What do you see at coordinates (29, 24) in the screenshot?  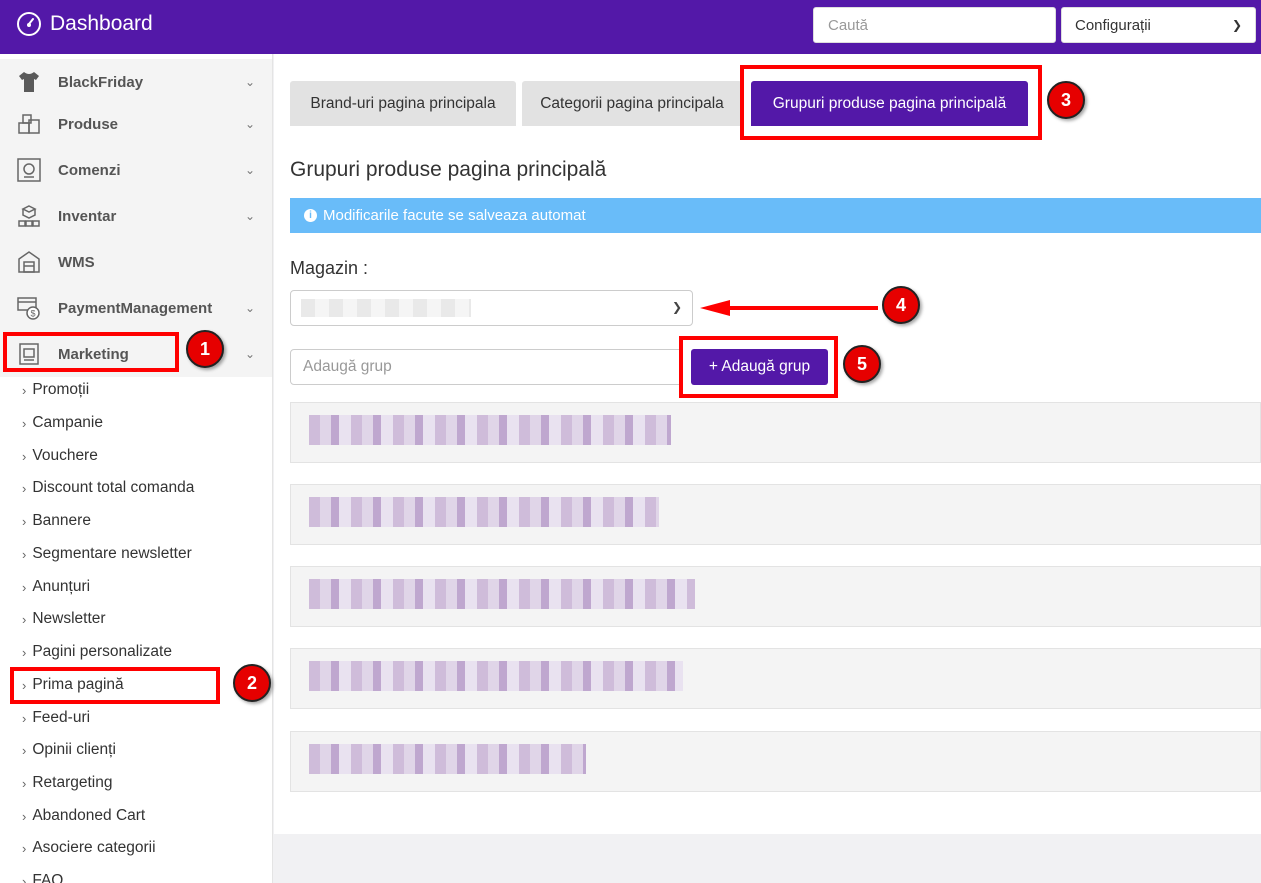 I see `dashboard-gauge-icon` at bounding box center [29, 24].